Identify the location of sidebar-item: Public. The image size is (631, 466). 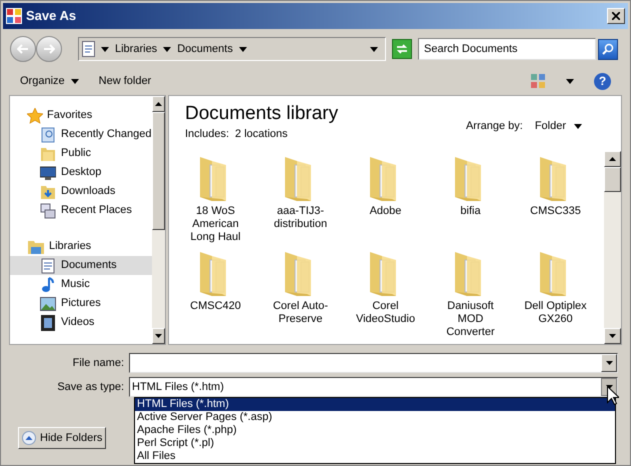
(81, 153).